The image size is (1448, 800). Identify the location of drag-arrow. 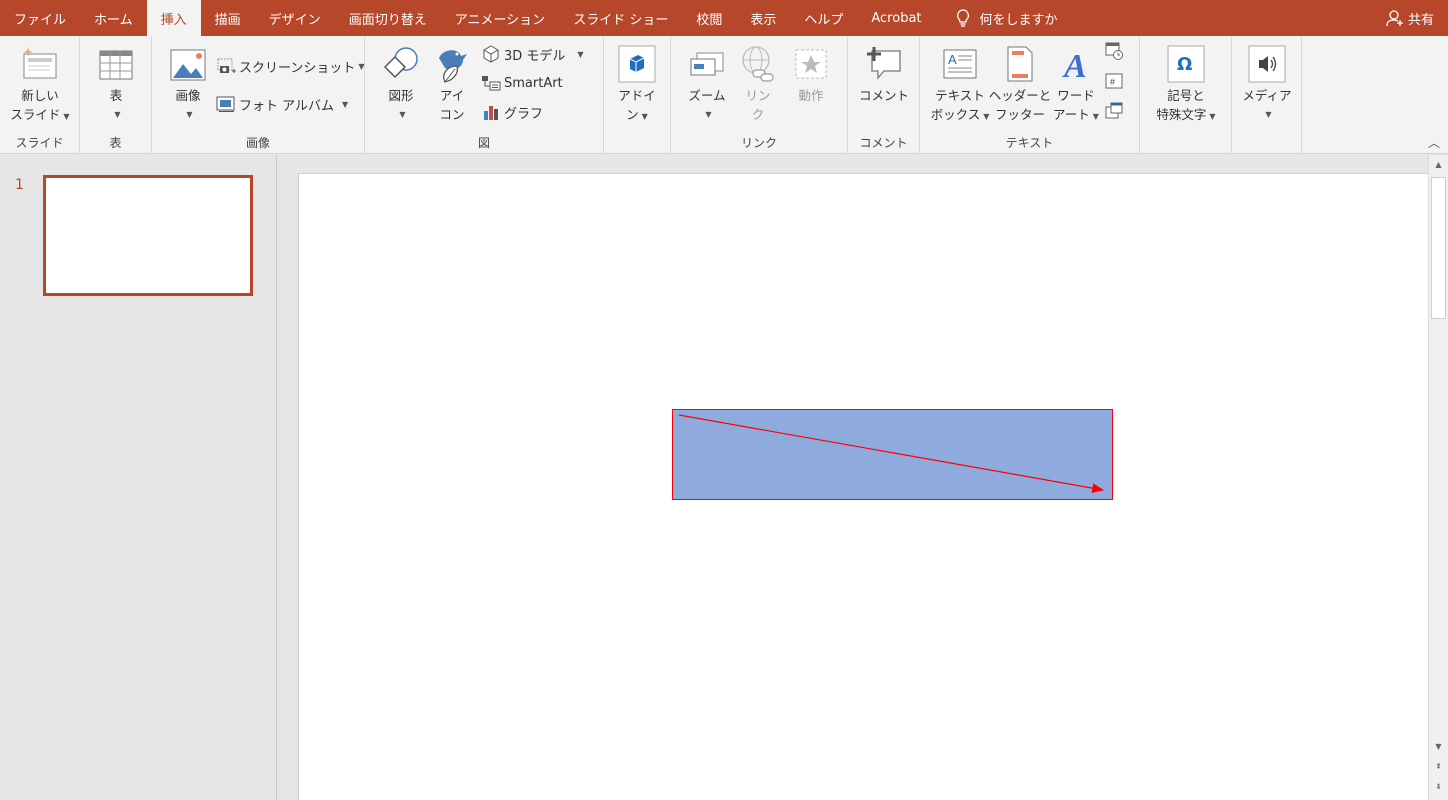
(891, 453).